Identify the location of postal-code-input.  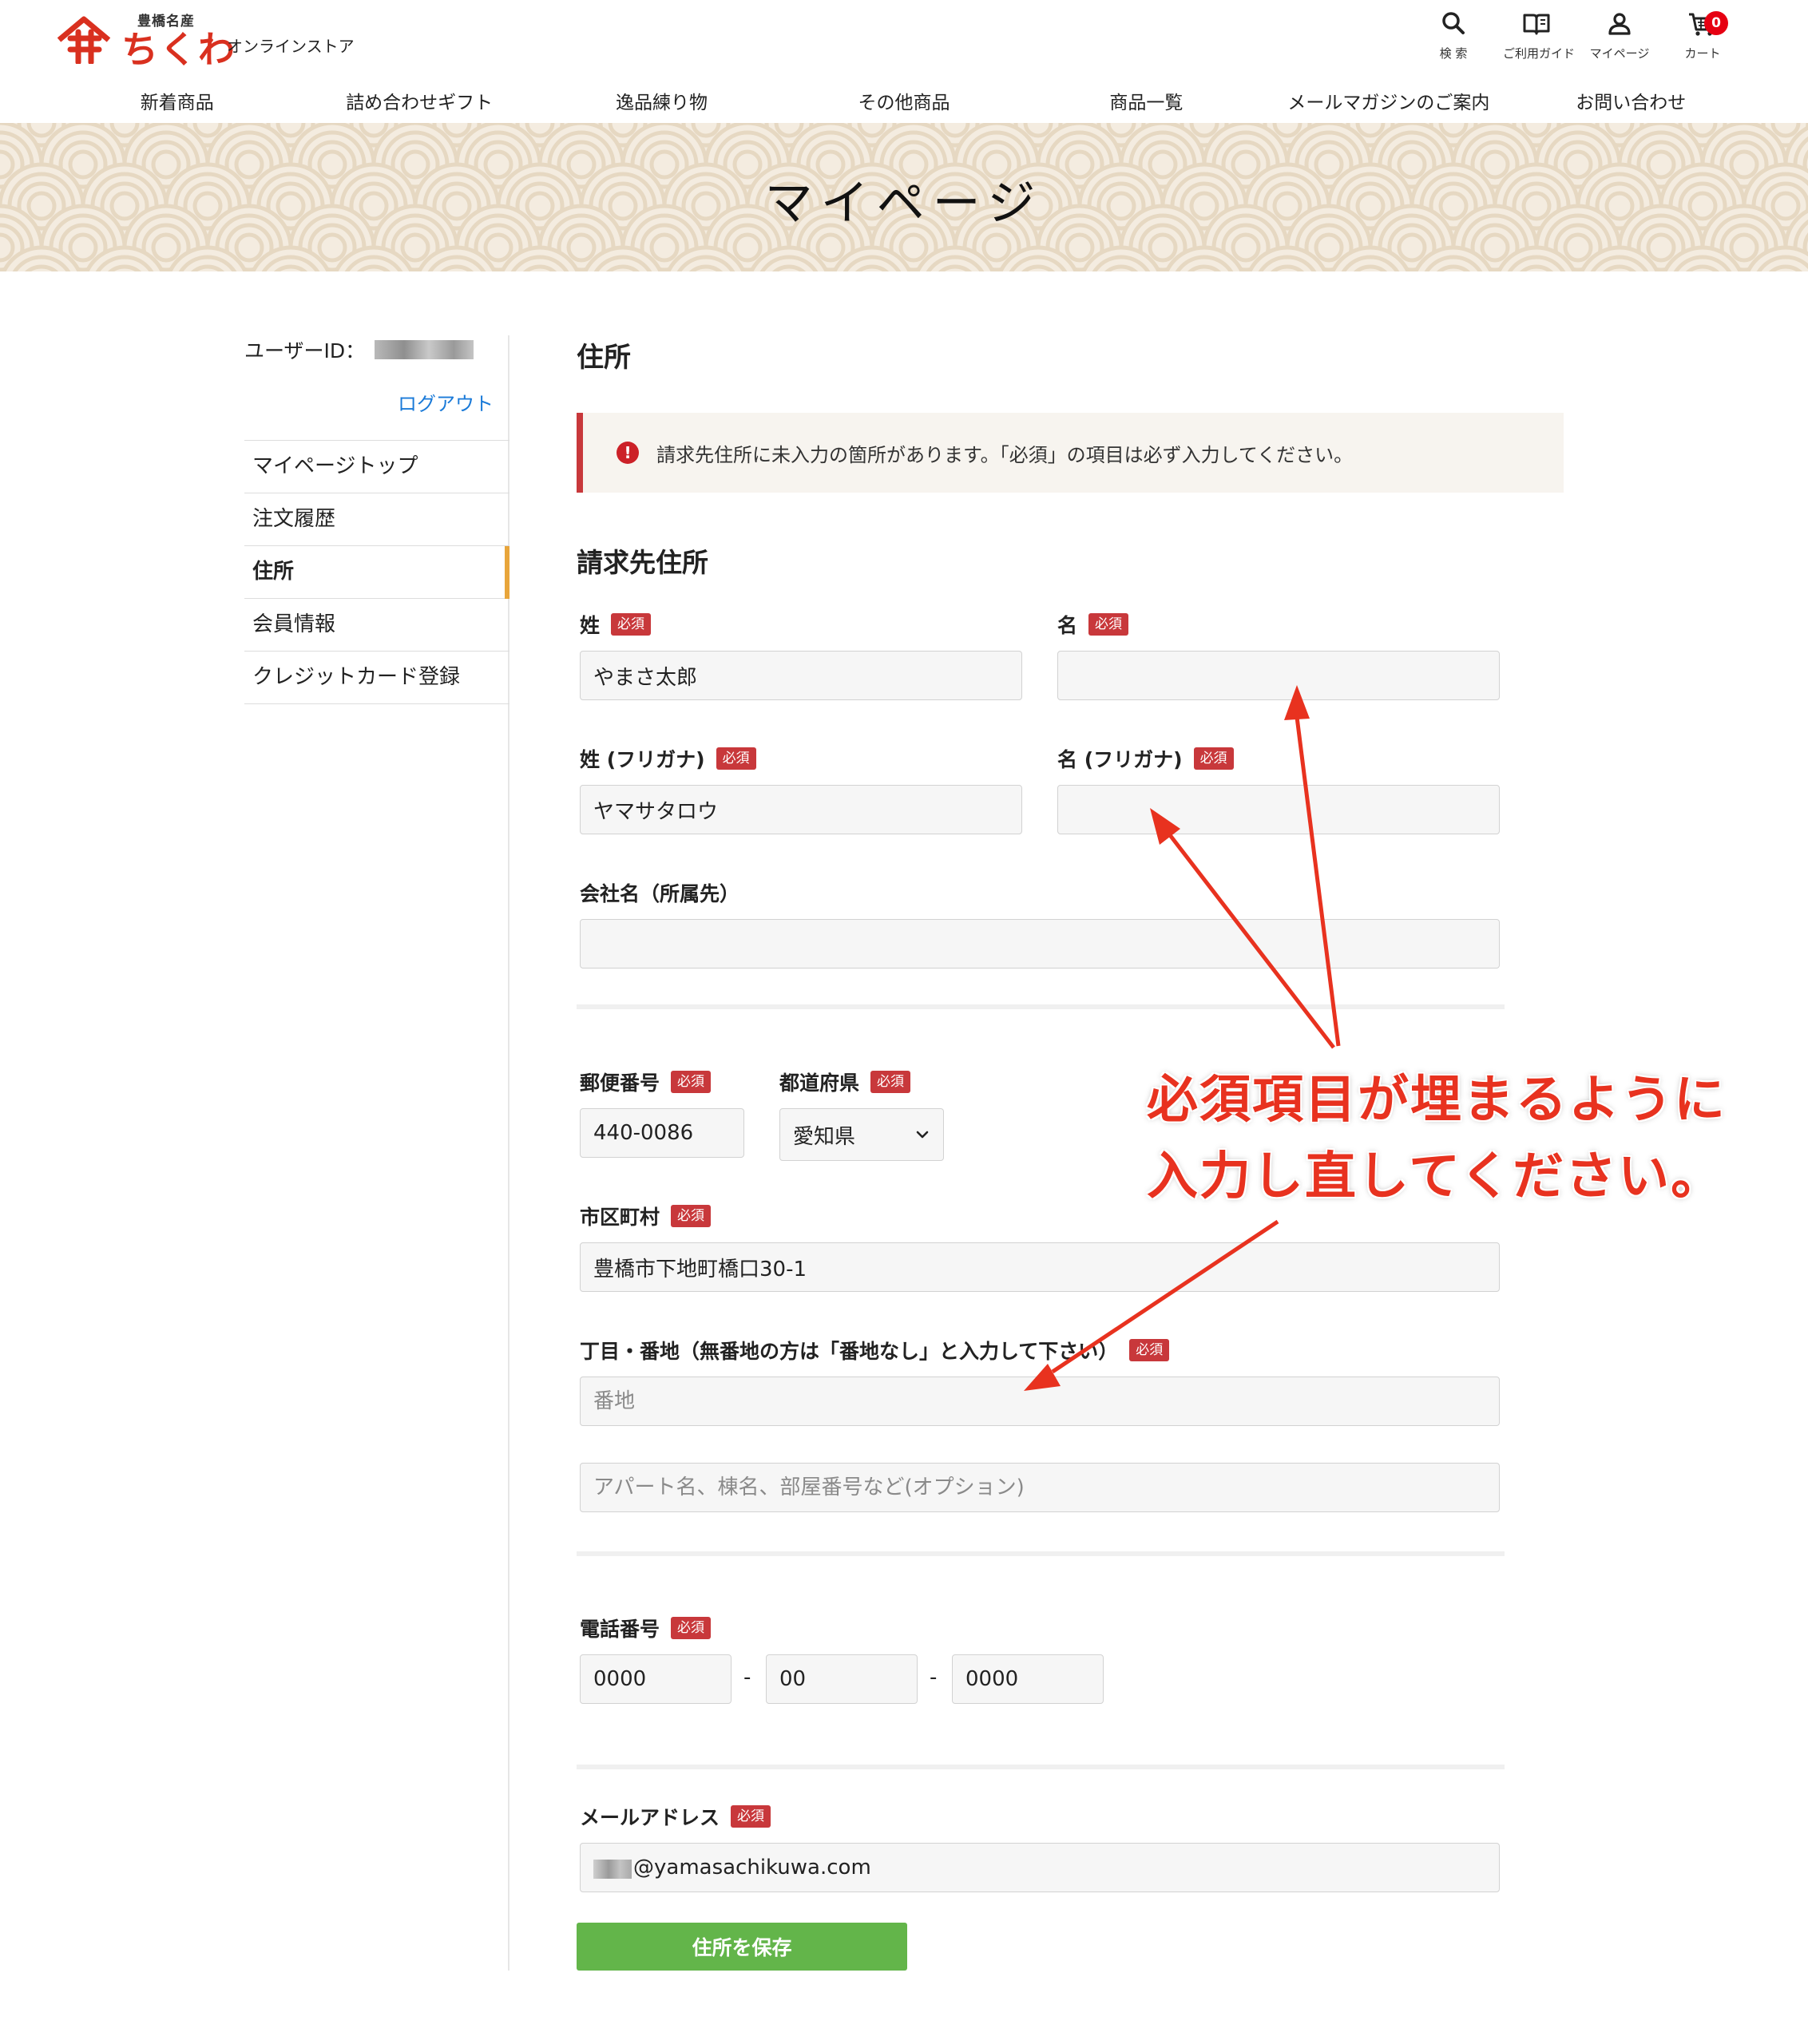
(662, 1133).